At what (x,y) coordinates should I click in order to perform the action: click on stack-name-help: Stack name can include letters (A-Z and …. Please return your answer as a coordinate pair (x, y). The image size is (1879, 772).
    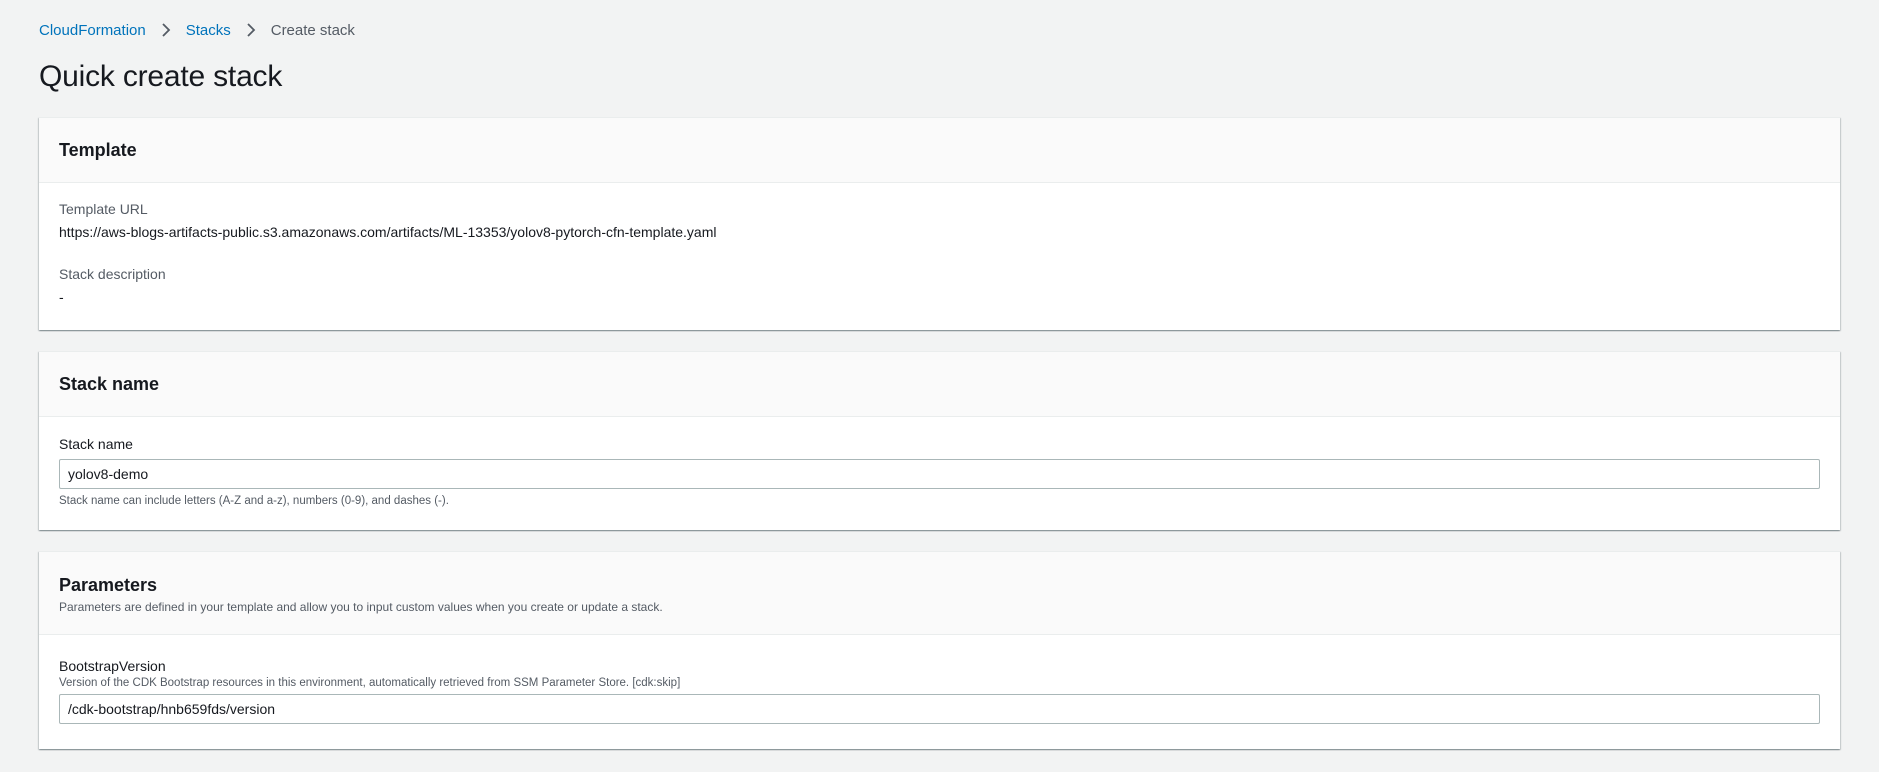
    Looking at the image, I should click on (254, 501).